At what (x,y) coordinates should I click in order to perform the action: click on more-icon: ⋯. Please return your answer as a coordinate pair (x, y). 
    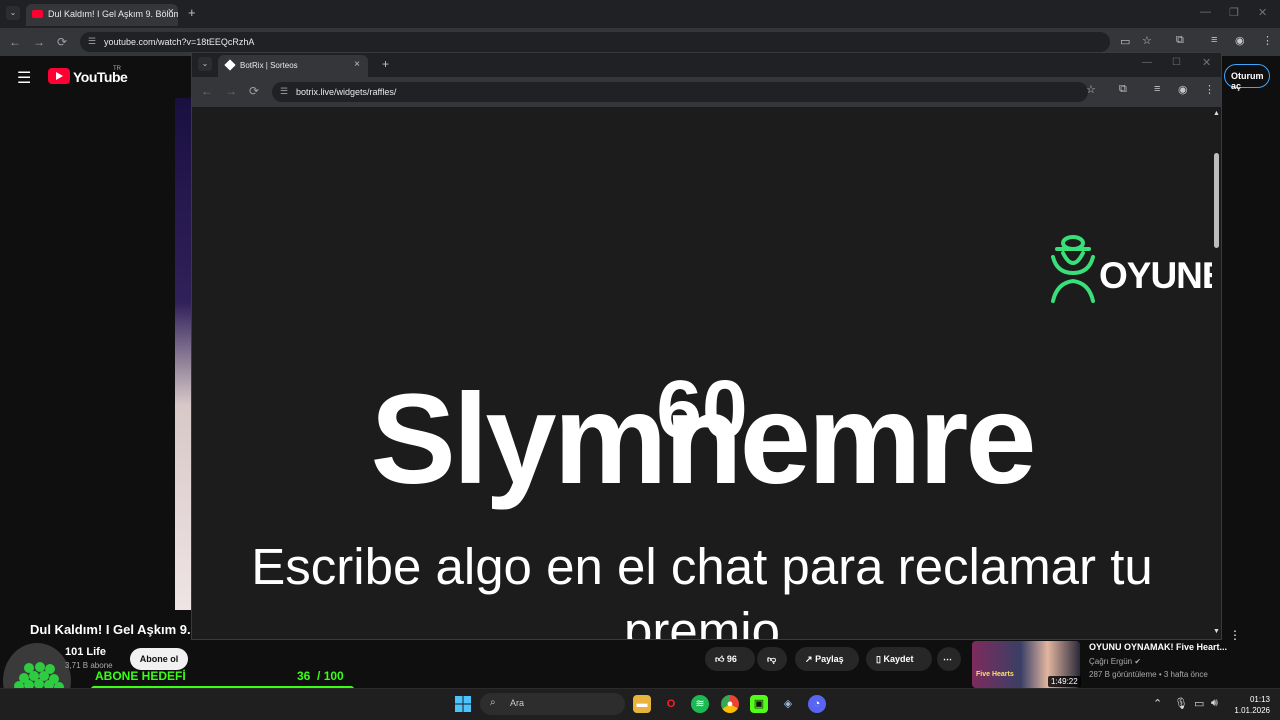
    Looking at the image, I should click on (947, 659).